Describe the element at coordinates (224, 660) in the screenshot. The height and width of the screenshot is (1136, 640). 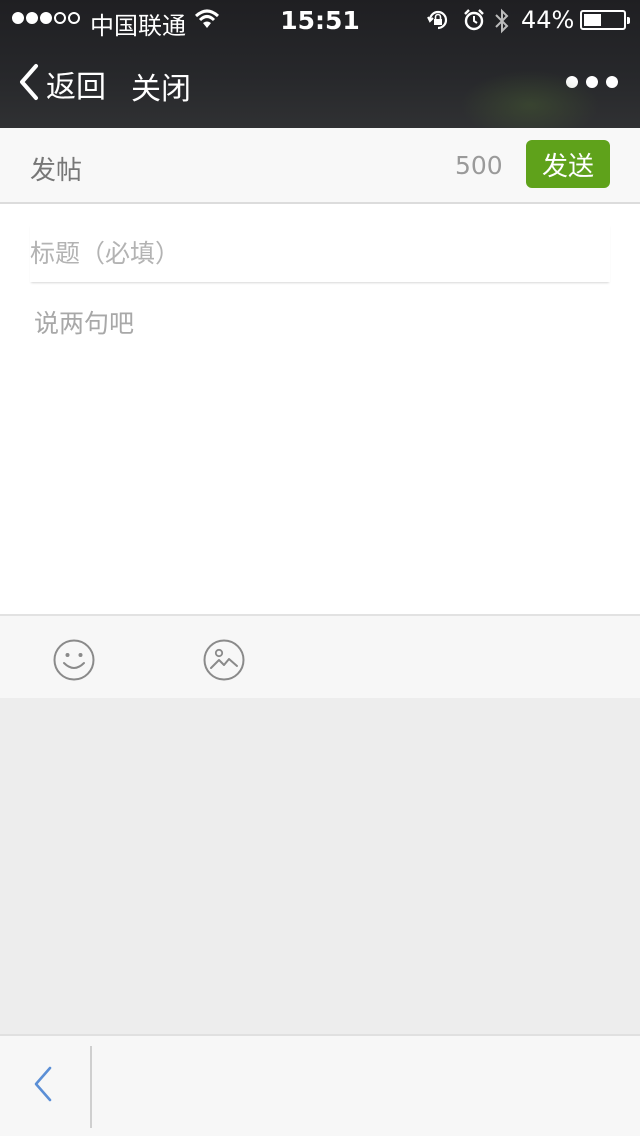
I see `image-icon` at that location.